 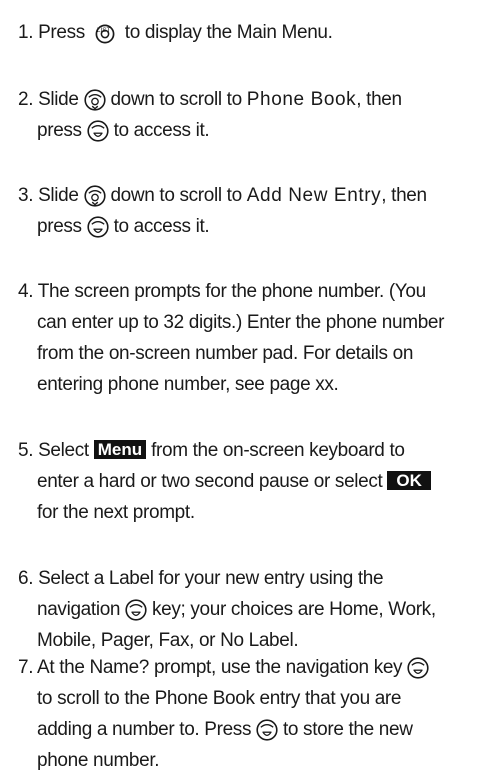 What do you see at coordinates (26, 32) in the screenshot?
I see `step-number: 1.` at bounding box center [26, 32].